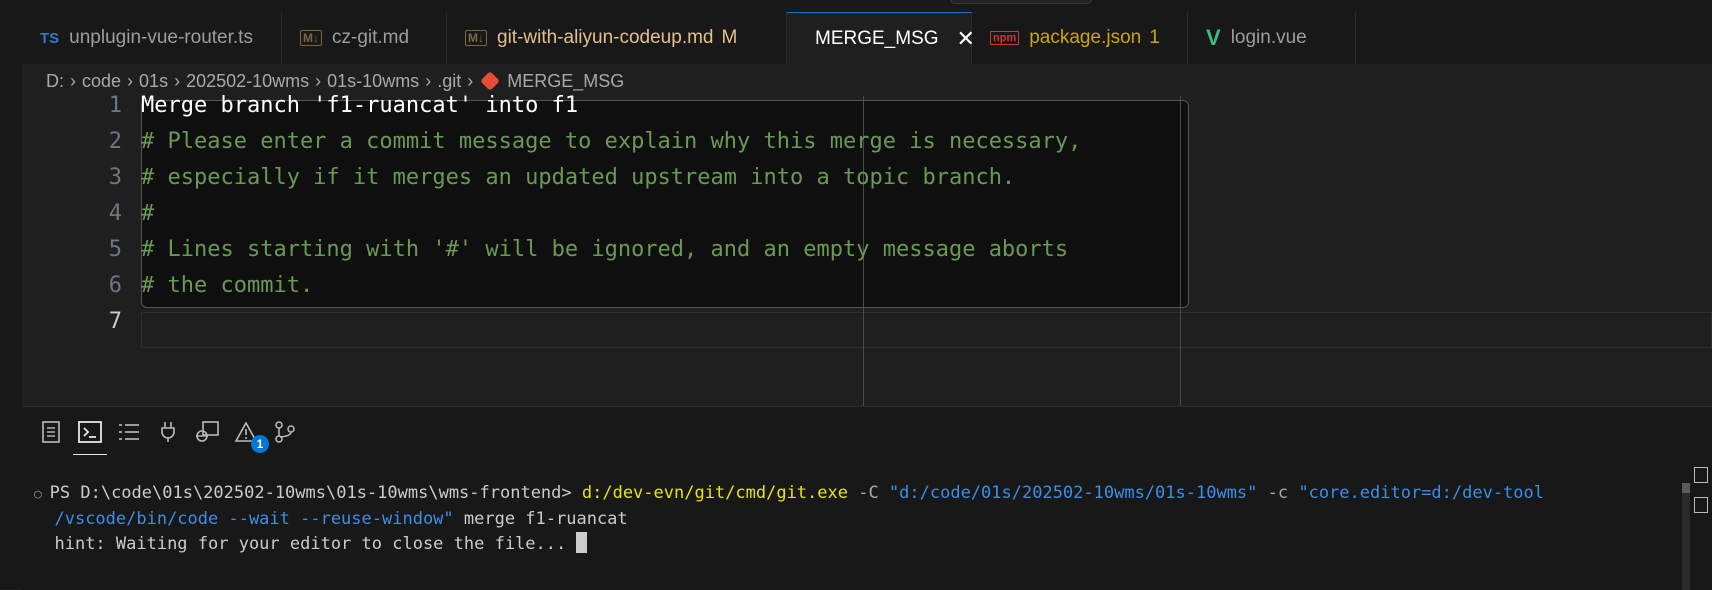  What do you see at coordinates (115, 177) in the screenshot?
I see `line-number: 3` at bounding box center [115, 177].